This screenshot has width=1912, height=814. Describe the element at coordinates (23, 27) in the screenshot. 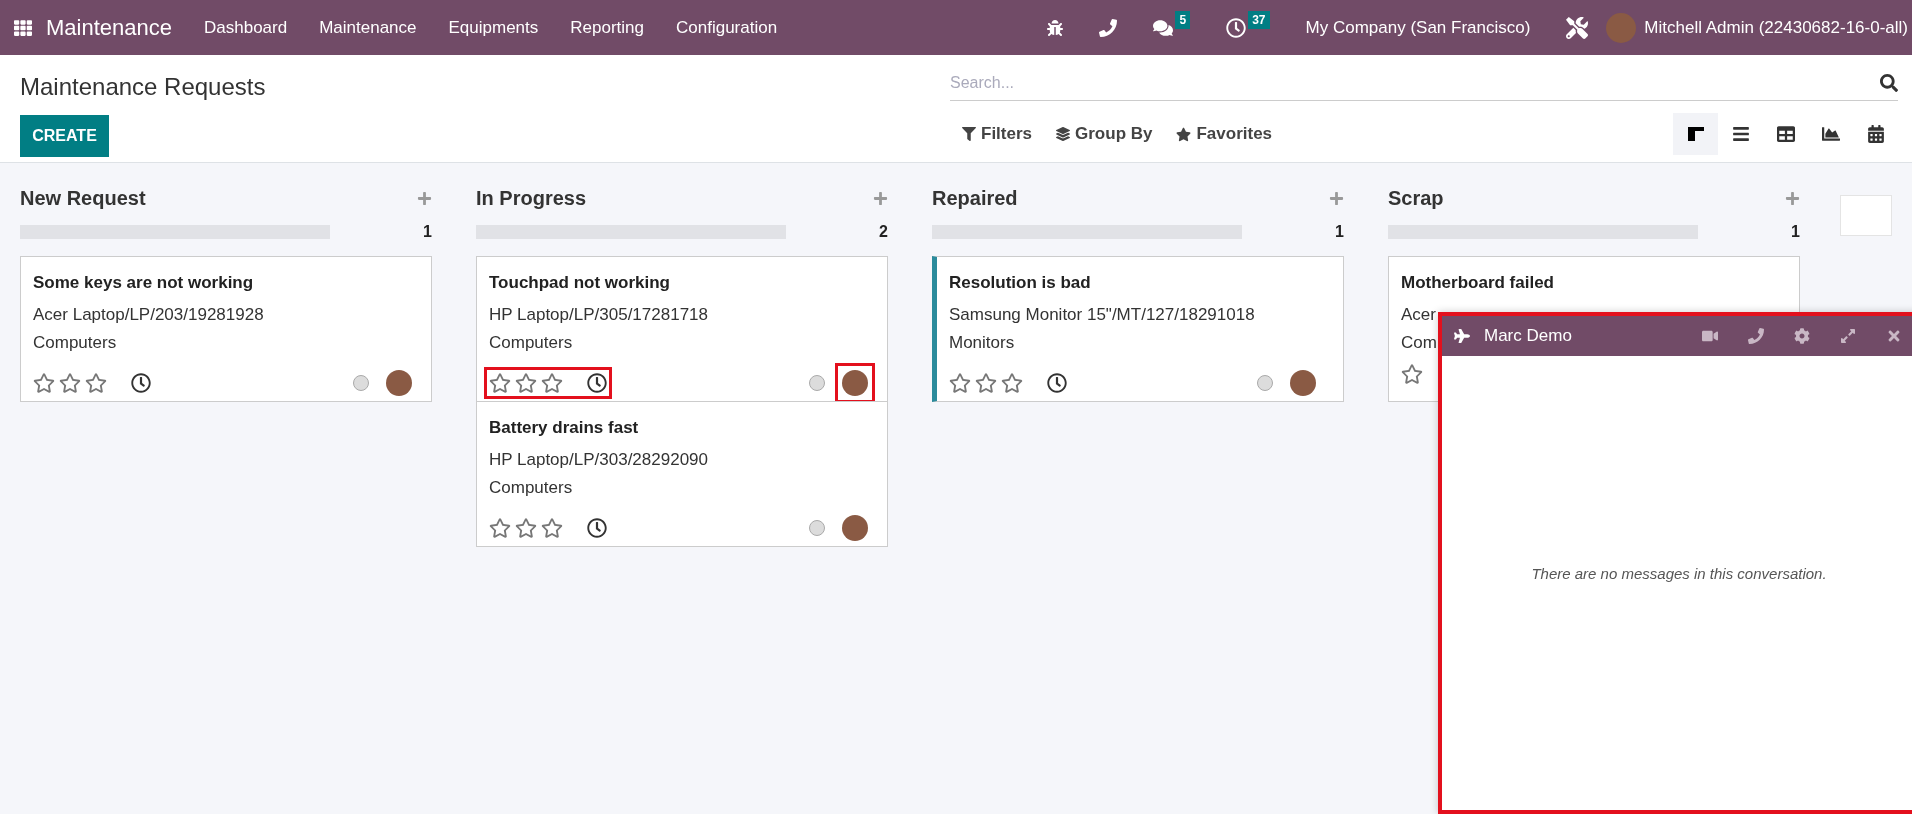

I see `apps-grid-icon` at that location.